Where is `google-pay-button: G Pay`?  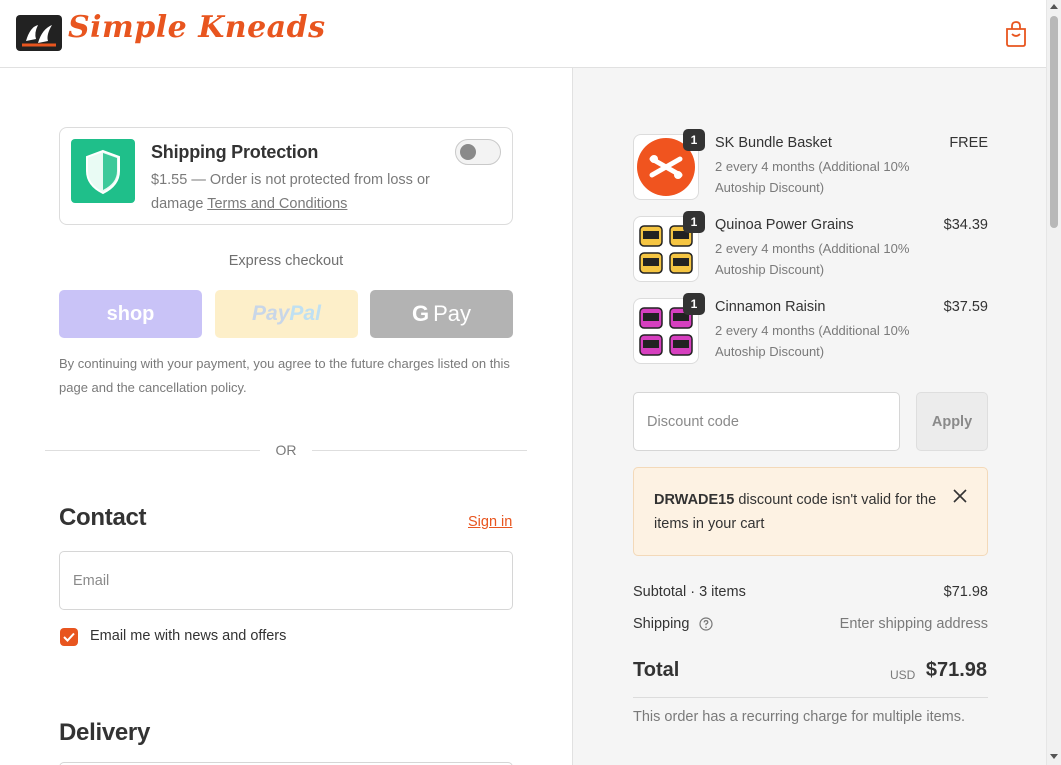 google-pay-button: G Pay is located at coordinates (441, 314).